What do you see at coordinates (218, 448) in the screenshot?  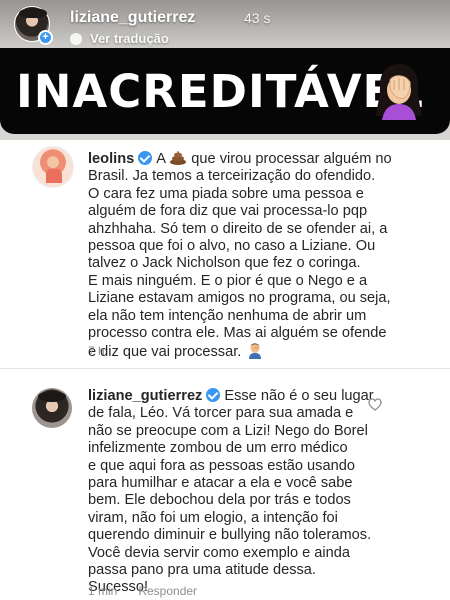 I see `comment-line: infelizmente zombou de um erro médico` at bounding box center [218, 448].